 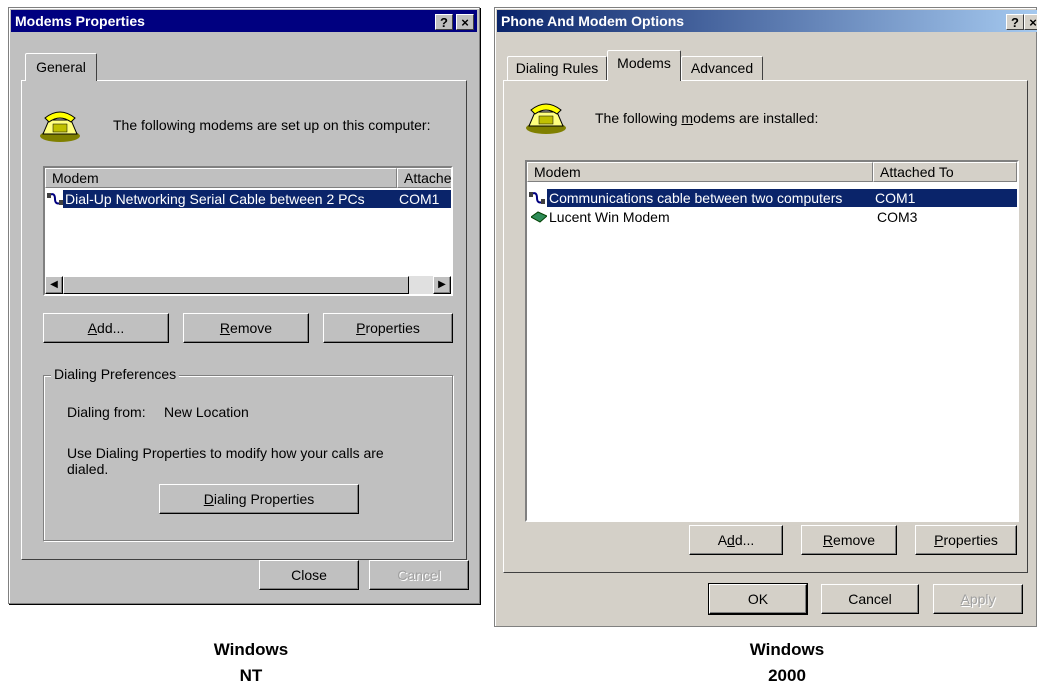 I want to click on w2k-close-window-button: ×, so click(x=1030, y=22).